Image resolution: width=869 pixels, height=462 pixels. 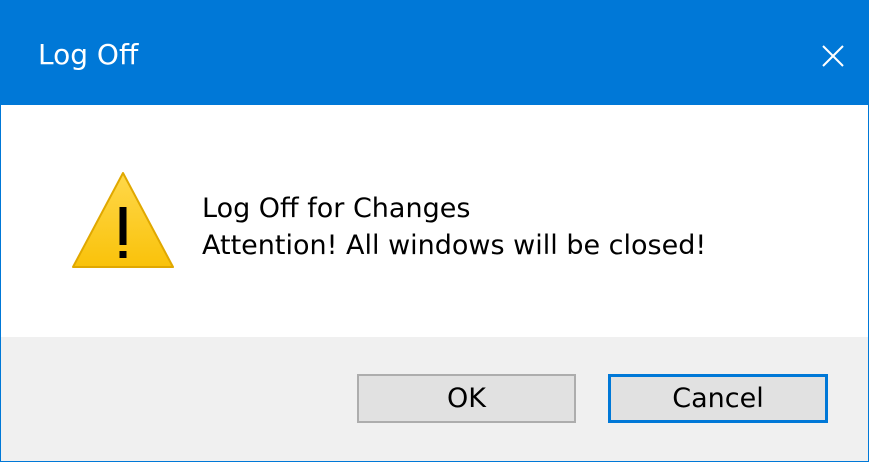 I want to click on close-button, so click(x=828, y=53).